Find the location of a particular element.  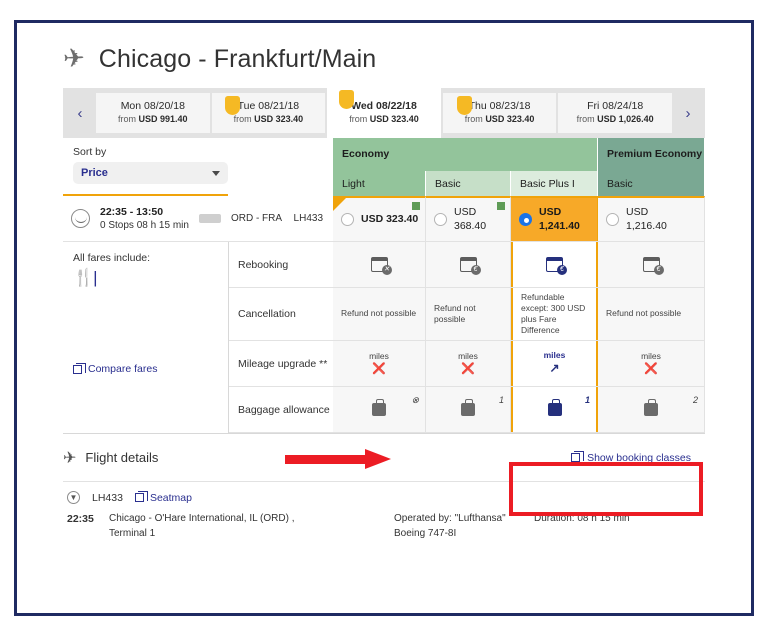

airplane-icon: ✈ is located at coordinates (74, 57).